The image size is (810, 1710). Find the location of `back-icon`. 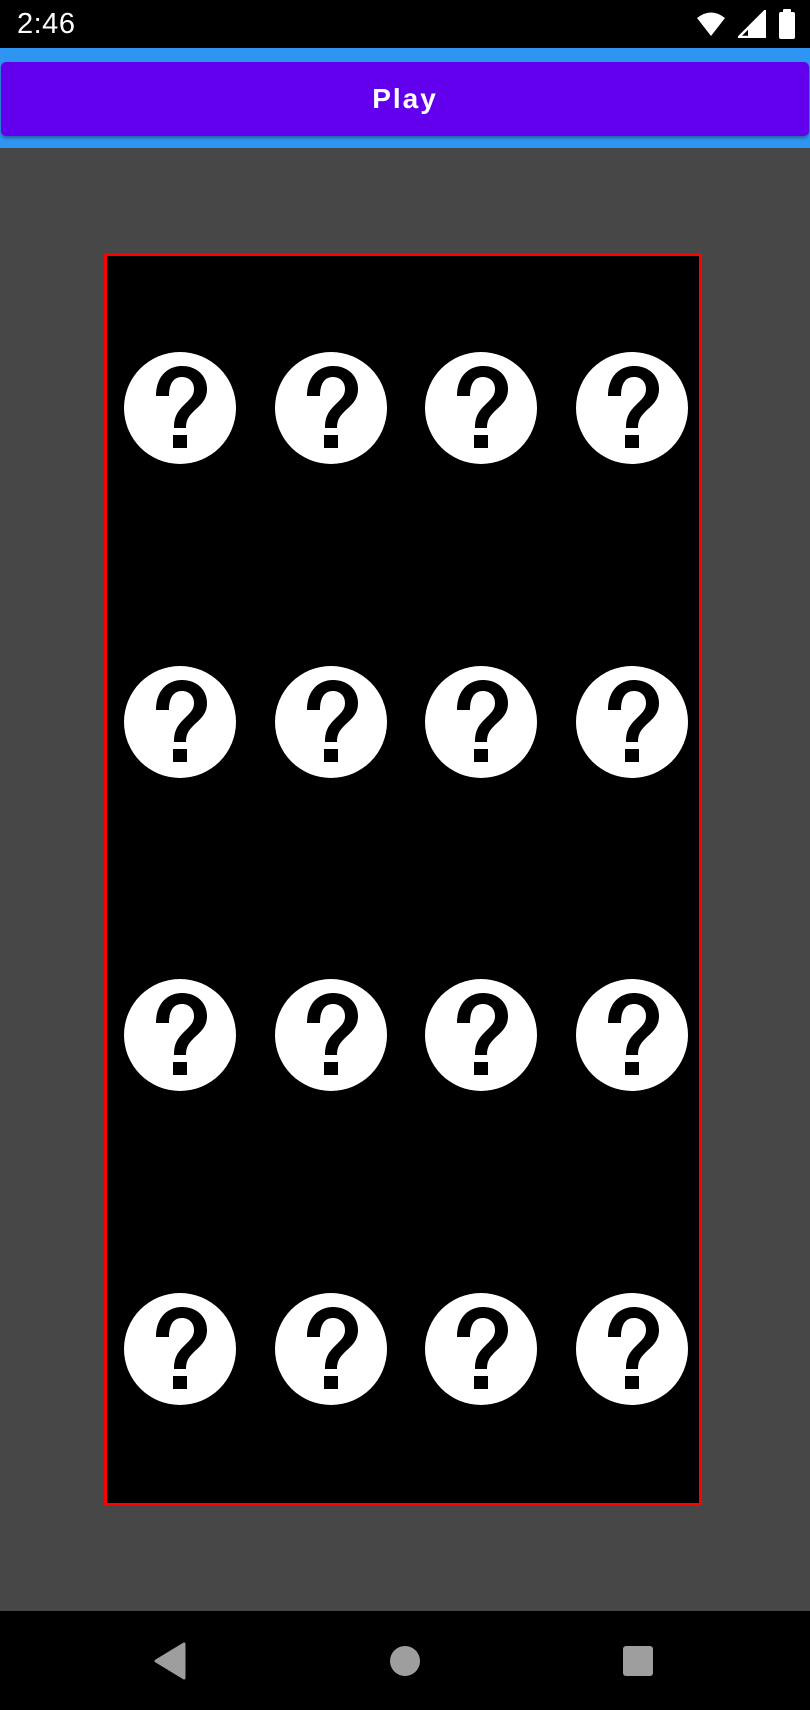

back-icon is located at coordinates (169, 1661).